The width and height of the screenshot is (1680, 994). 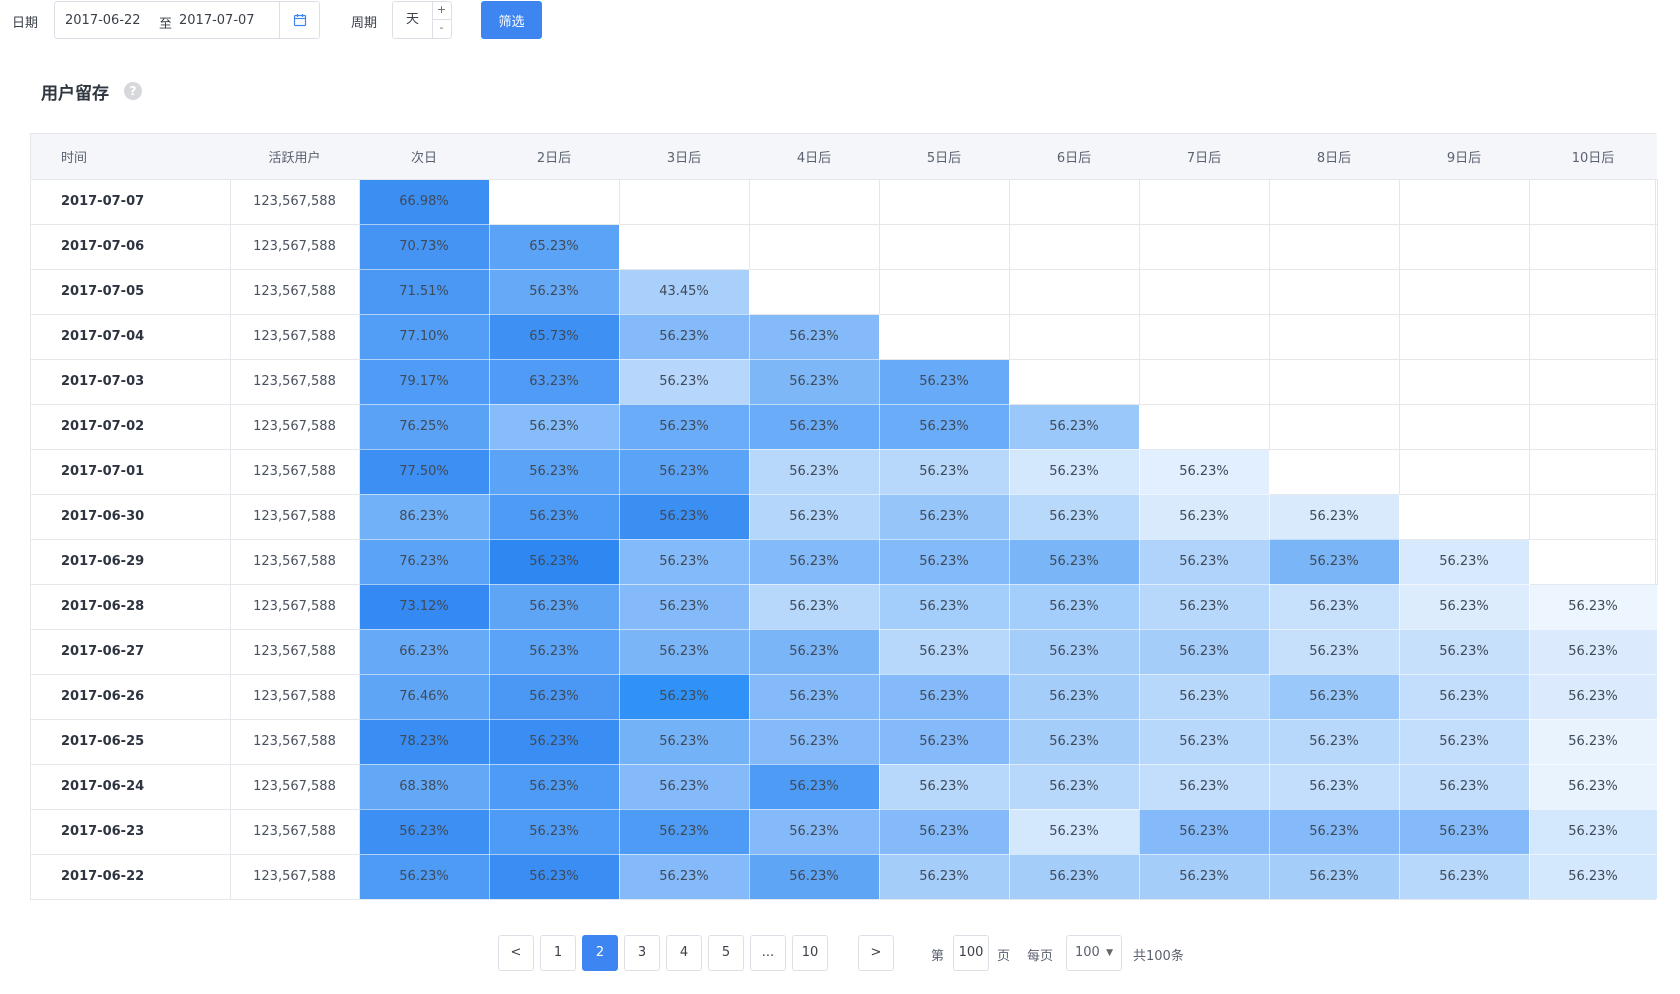 I want to click on filter-submit-button: 筛选, so click(x=511, y=20).